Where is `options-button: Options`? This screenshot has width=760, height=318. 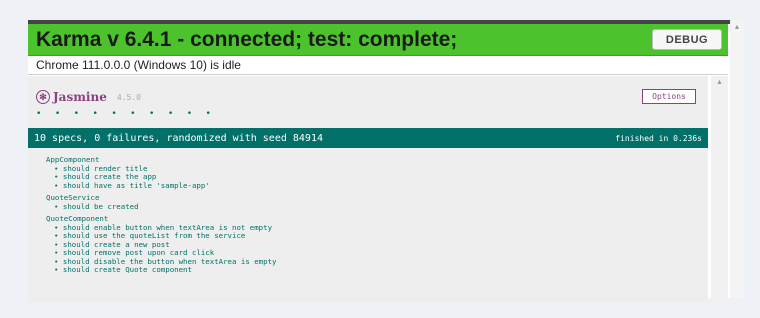
options-button: Options is located at coordinates (669, 96).